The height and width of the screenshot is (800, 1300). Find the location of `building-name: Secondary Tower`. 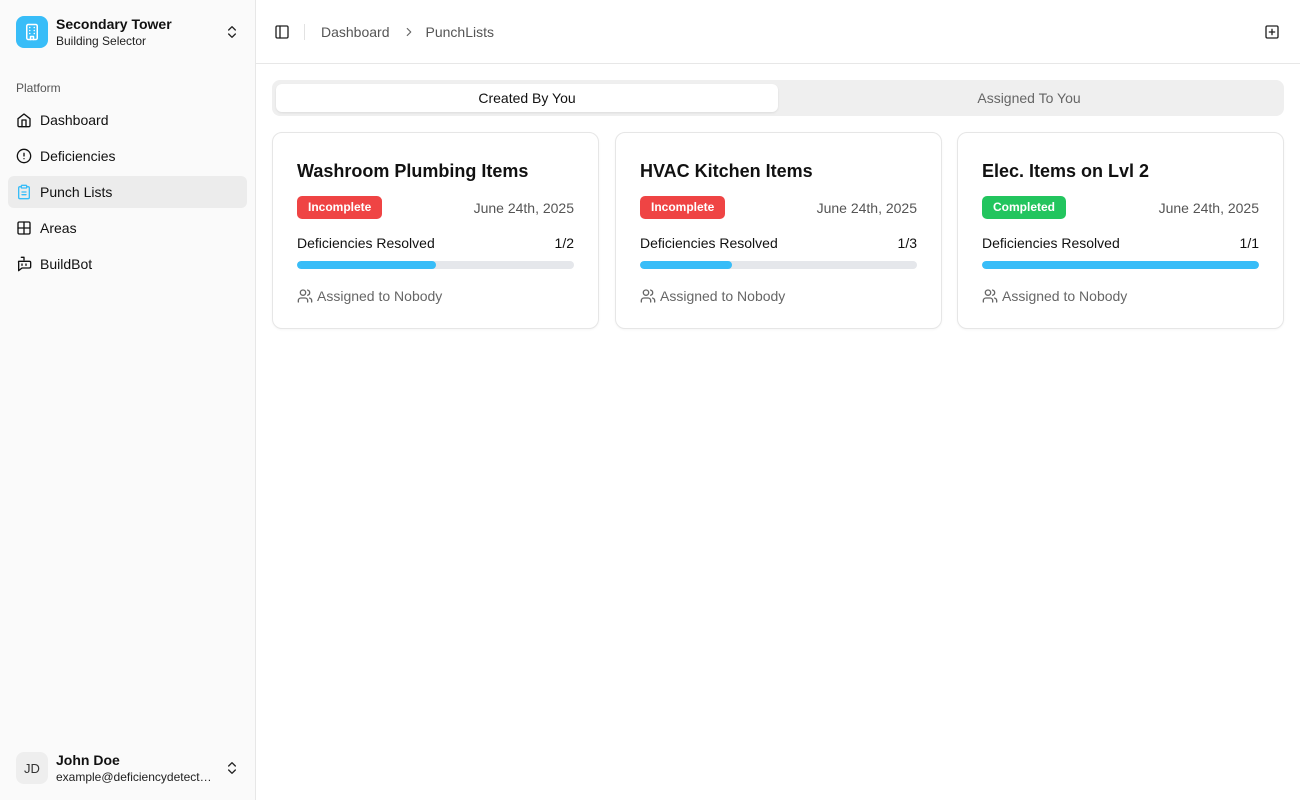

building-name: Secondary Tower is located at coordinates (114, 23).